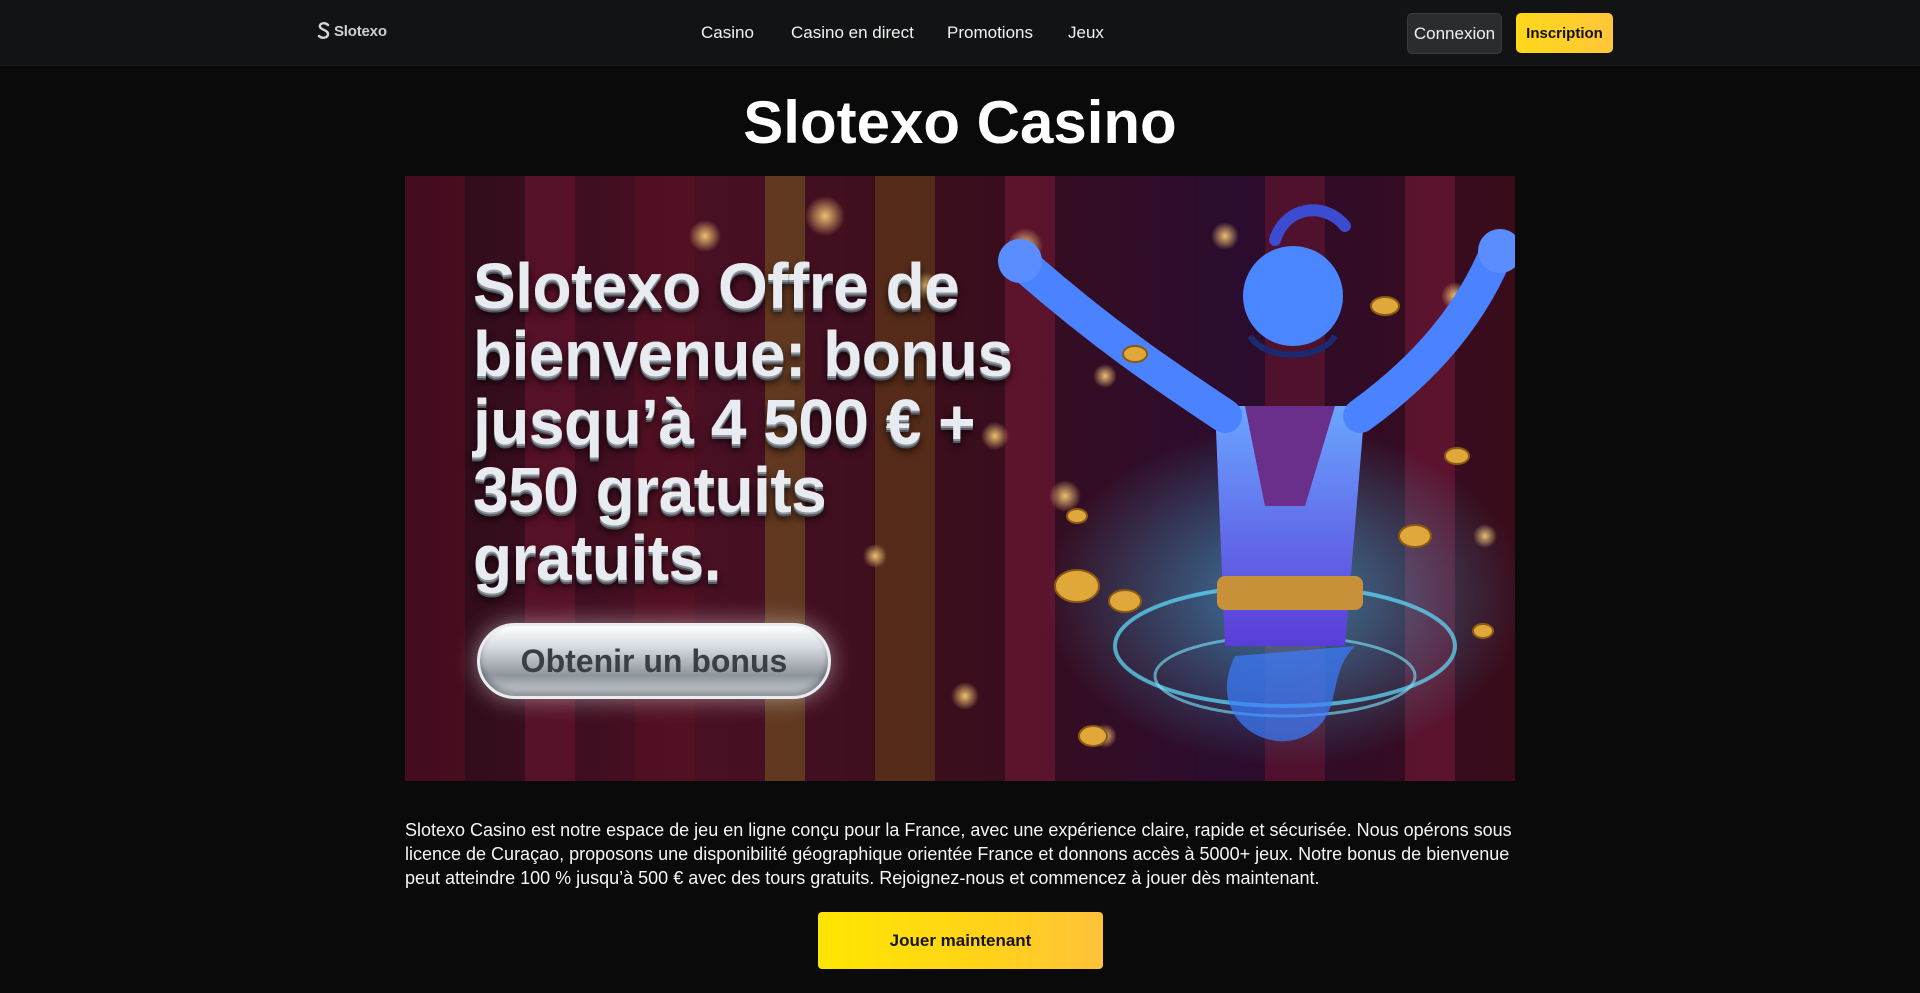 This screenshot has width=1920, height=993. I want to click on play-now-button: Jouer maintenant, so click(960, 940).